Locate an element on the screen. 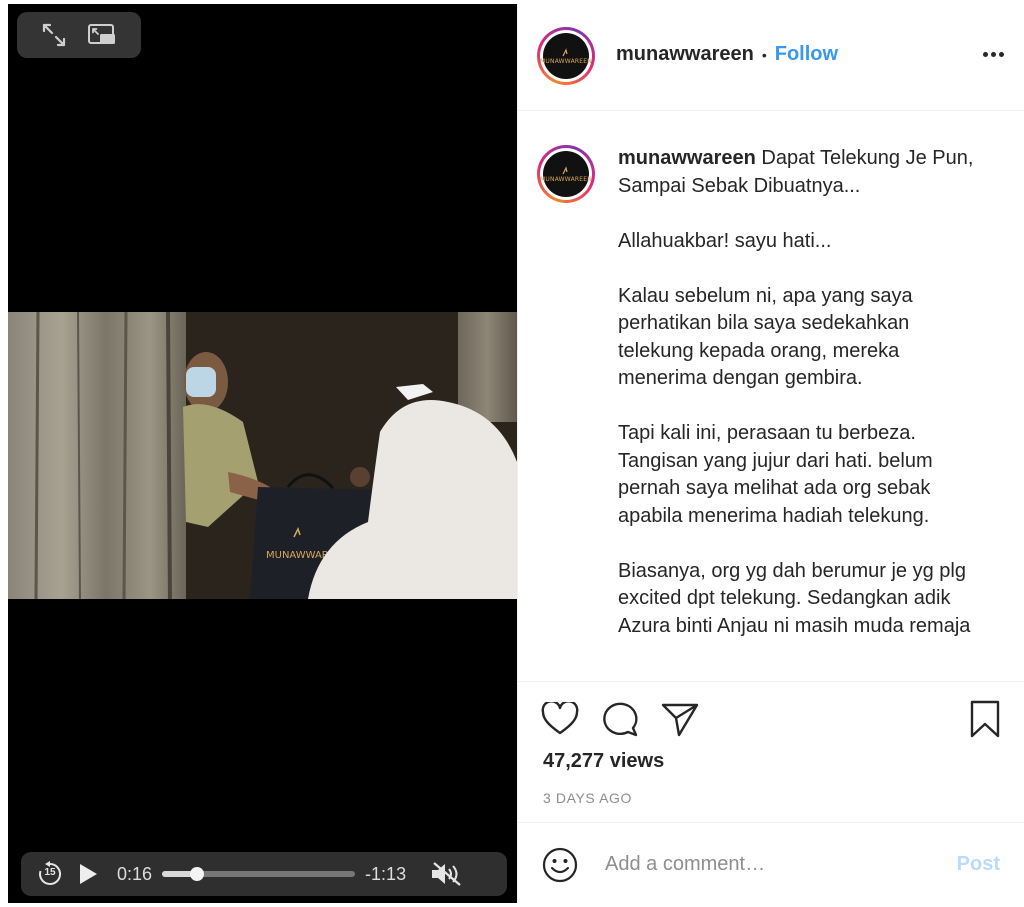 The height and width of the screenshot is (907, 1024). muted-speaker-icon is located at coordinates (447, 874).